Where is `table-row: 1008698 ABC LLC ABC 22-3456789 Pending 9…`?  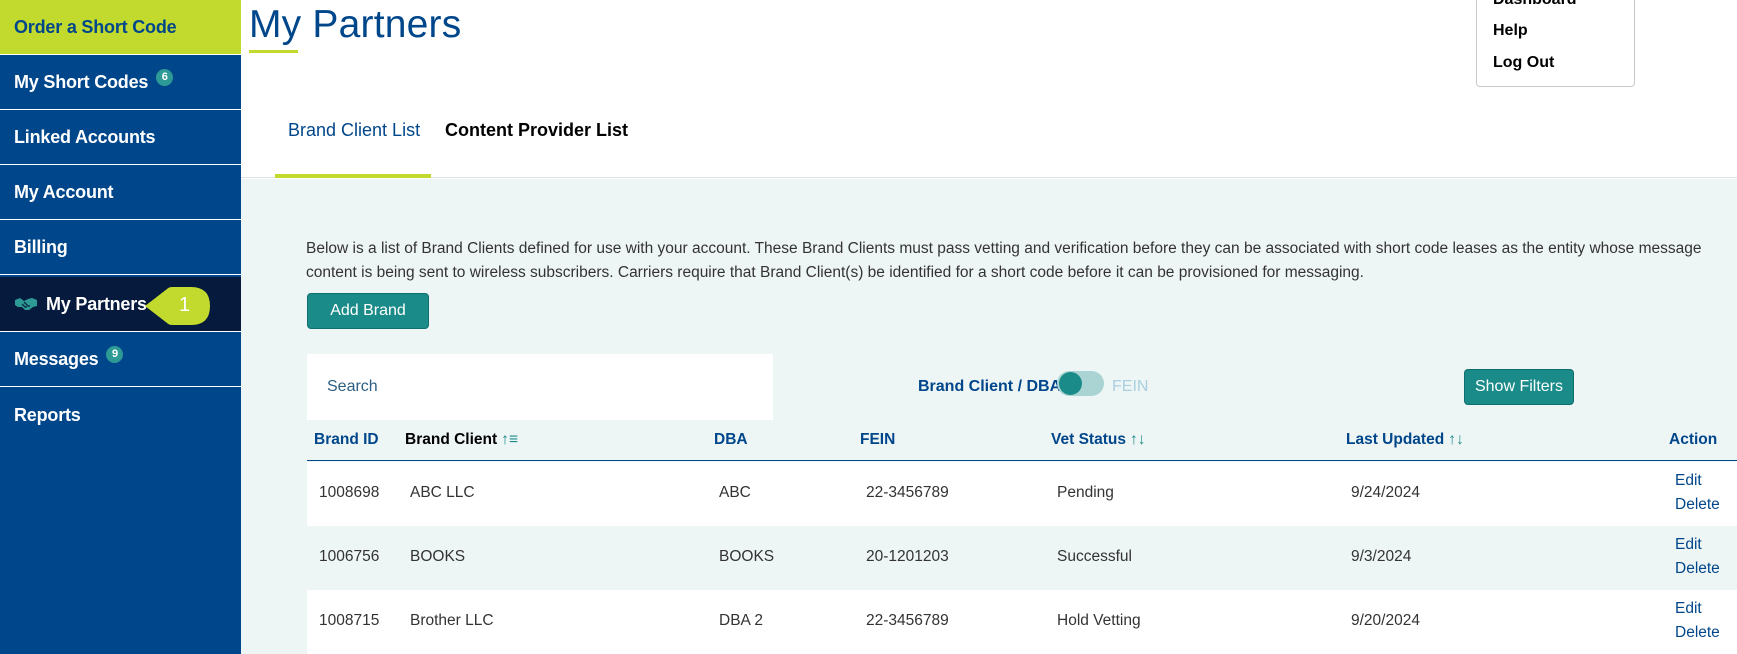
table-row: 1008698 ABC LLC ABC 22-3456789 Pending 9… is located at coordinates (1022, 494).